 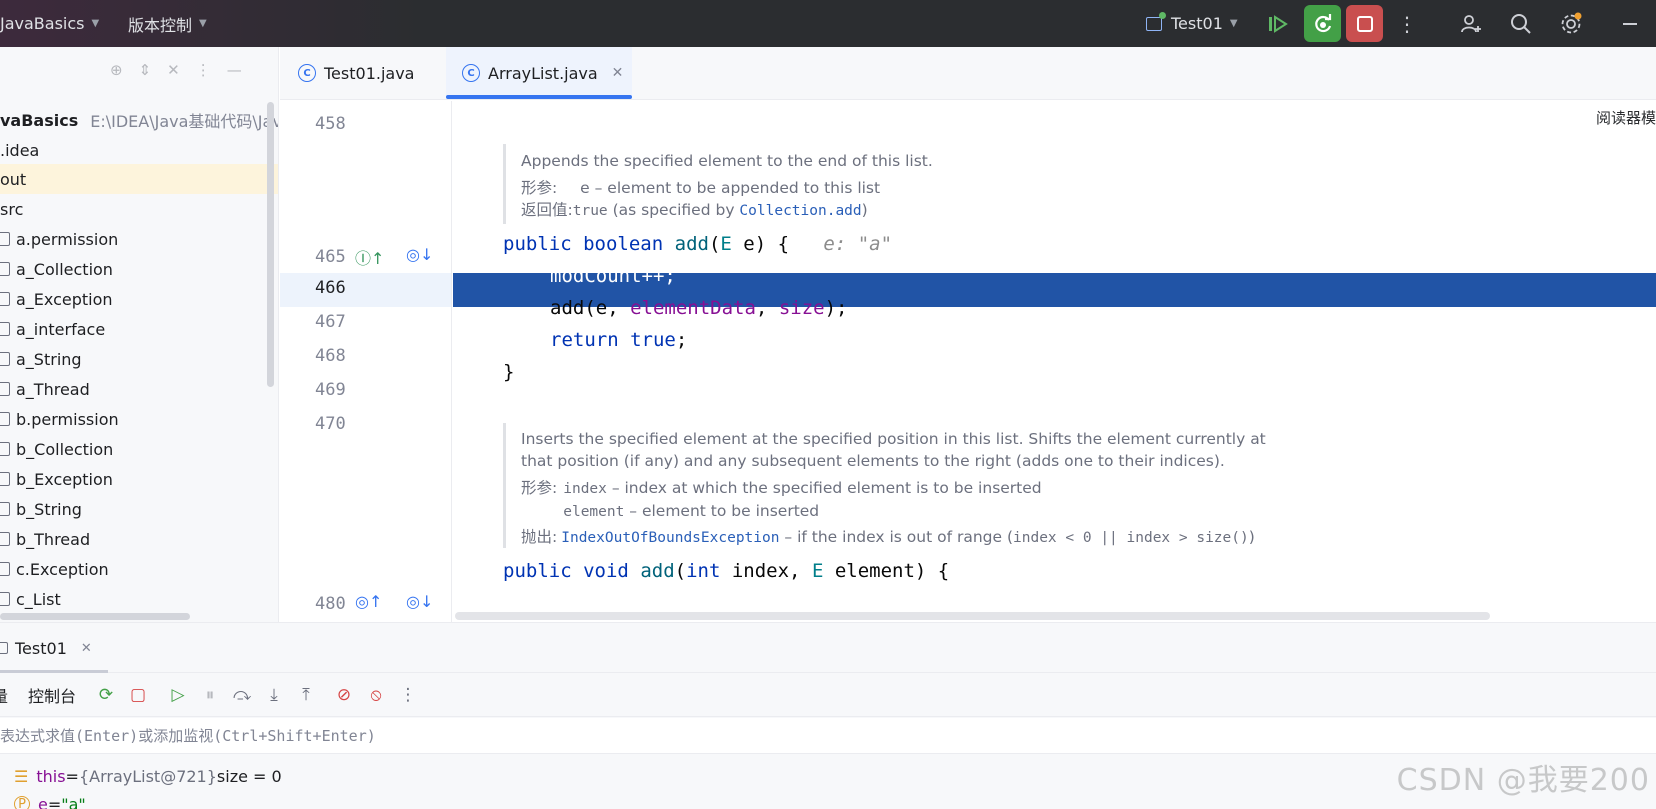 I want to click on more-actions-button: ⋮, so click(x=1407, y=24).